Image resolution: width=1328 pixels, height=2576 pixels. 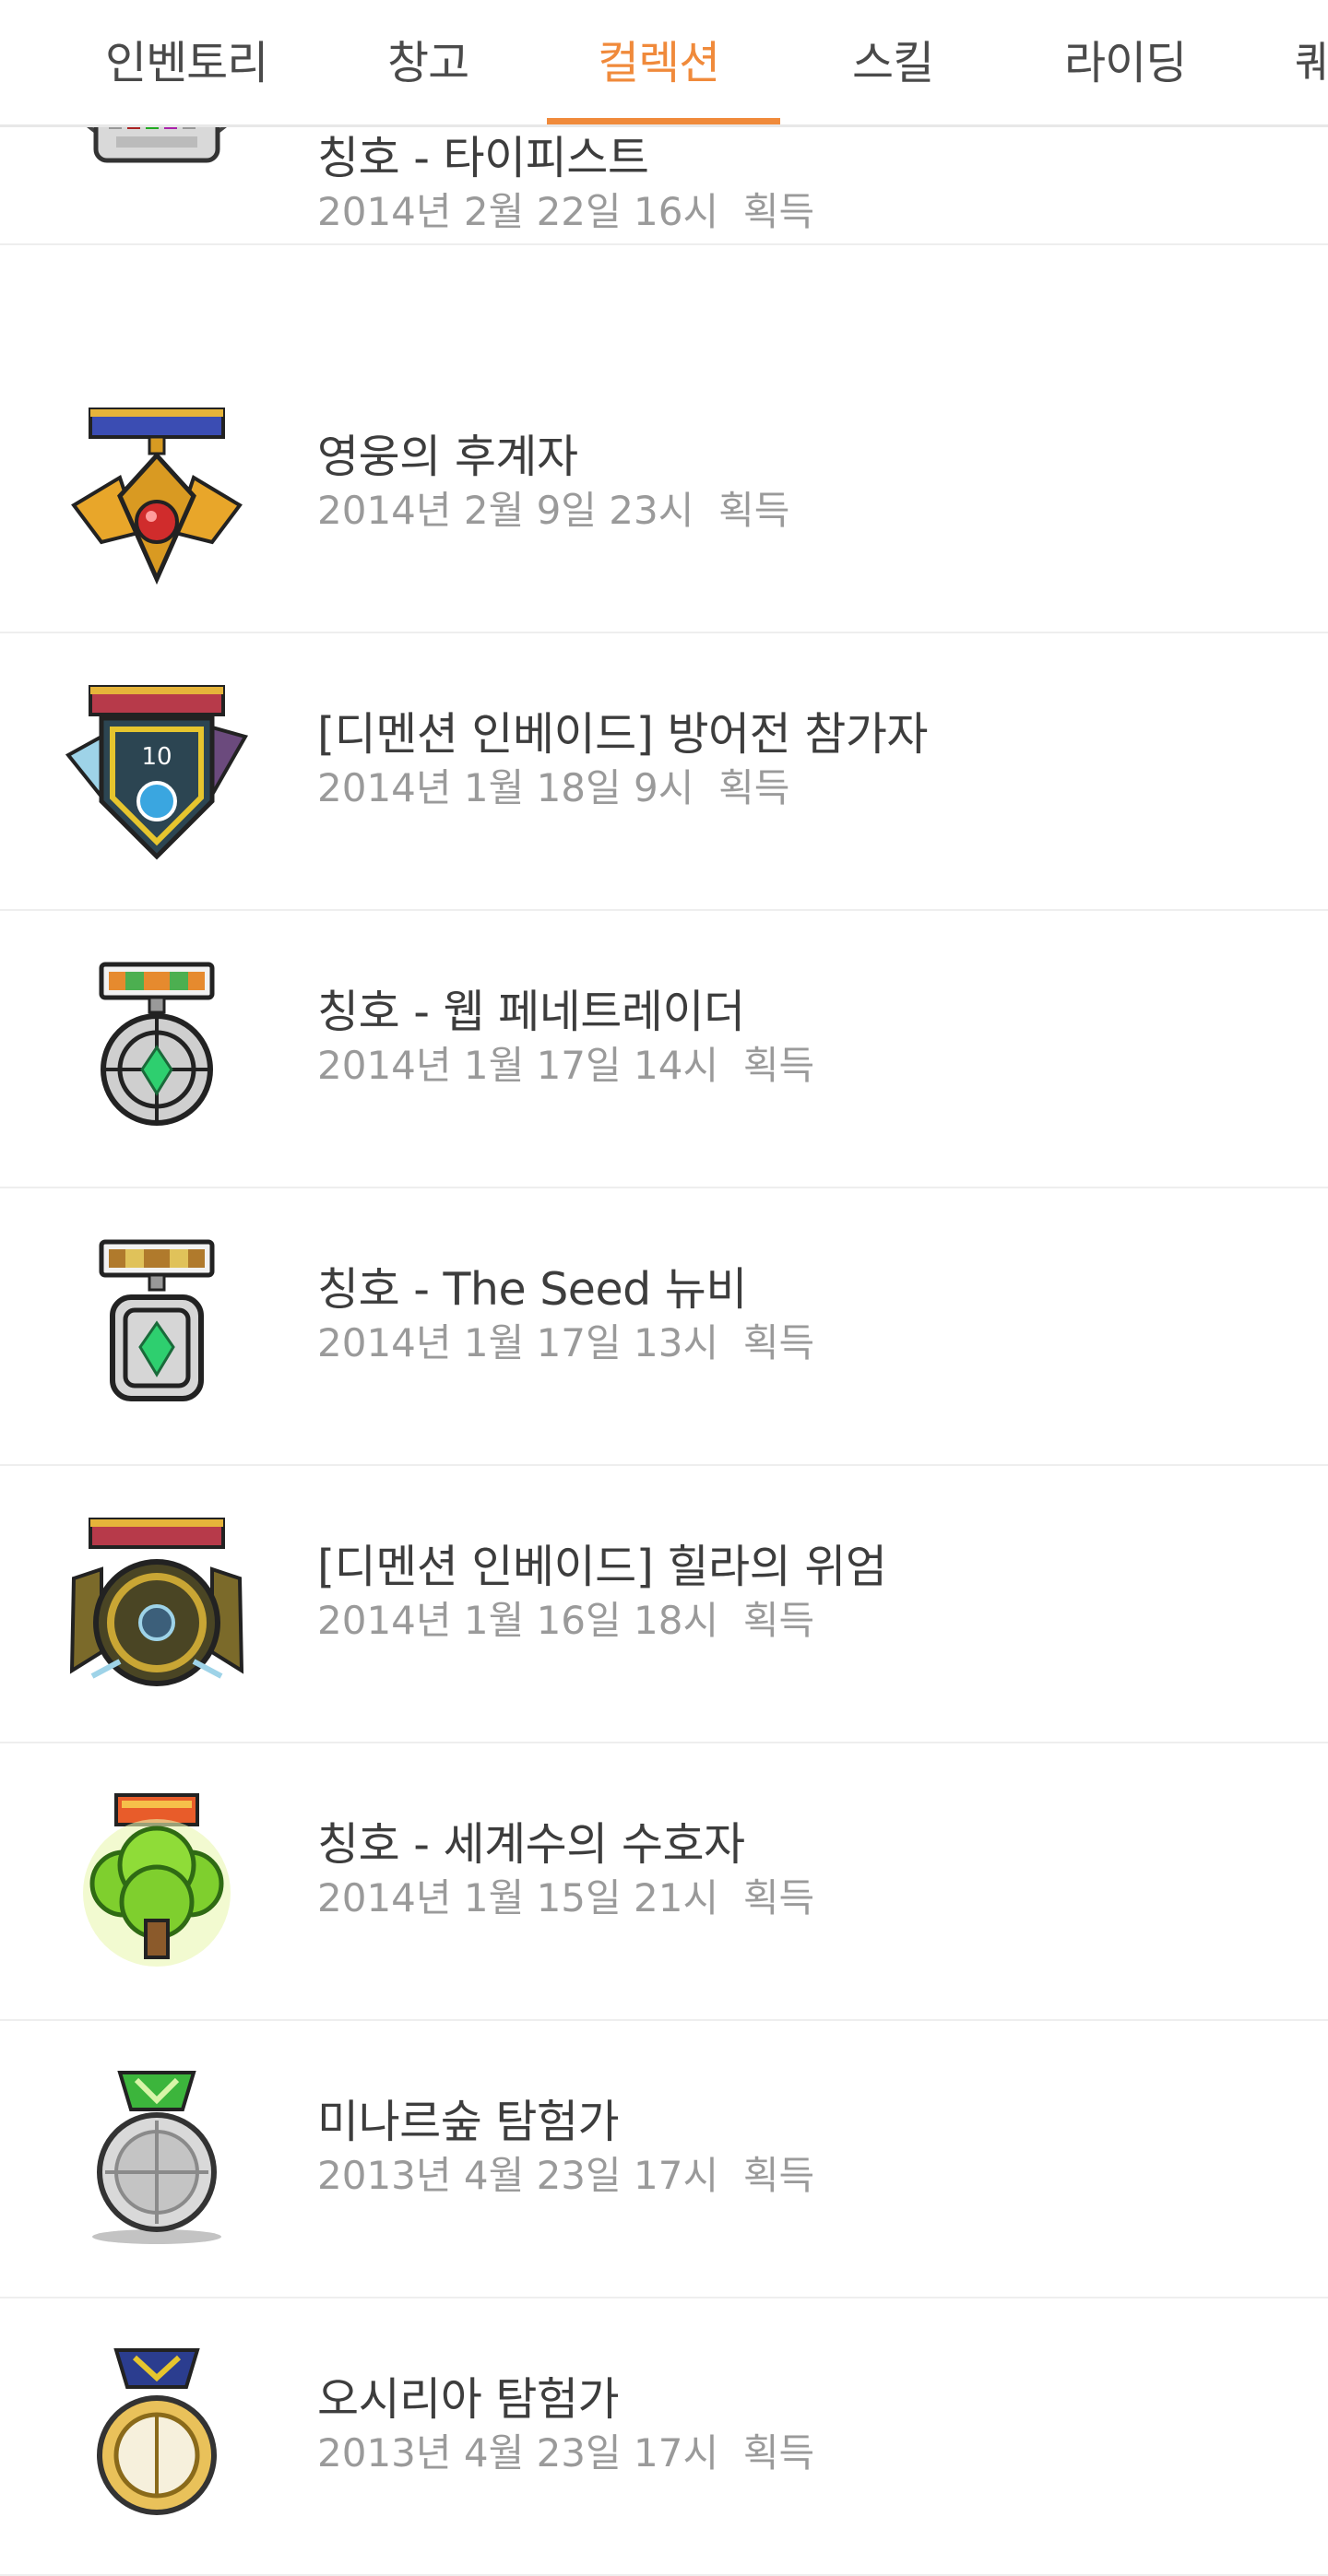 What do you see at coordinates (663, 121) in the screenshot?
I see `active-tab-indicator` at bounding box center [663, 121].